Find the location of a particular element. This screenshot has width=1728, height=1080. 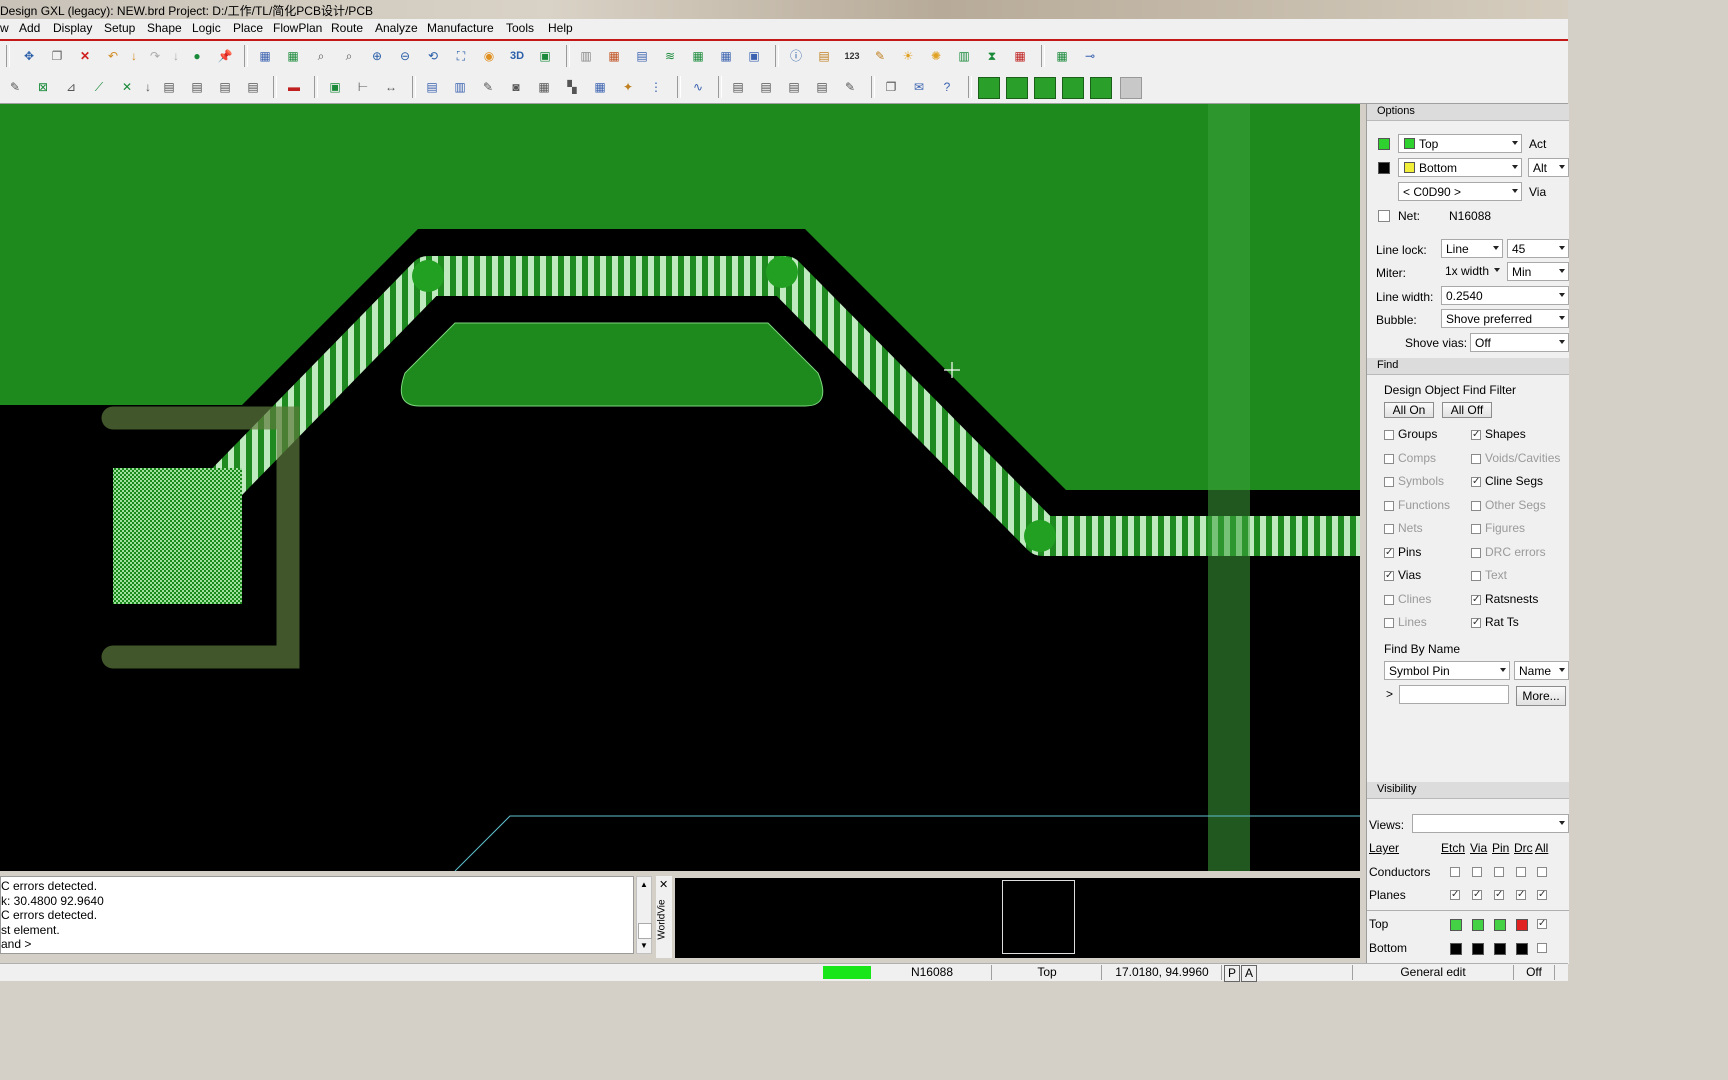

menu-display: Display is located at coordinates (72, 28).